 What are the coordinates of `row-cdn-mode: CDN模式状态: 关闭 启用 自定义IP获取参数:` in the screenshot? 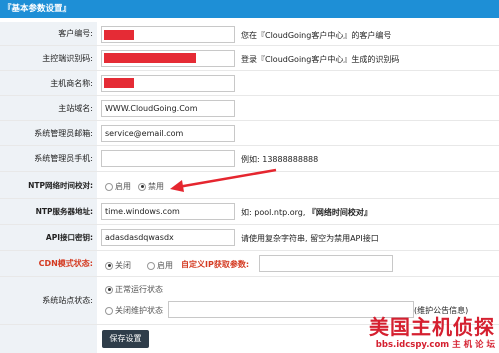 It's located at (249, 264).